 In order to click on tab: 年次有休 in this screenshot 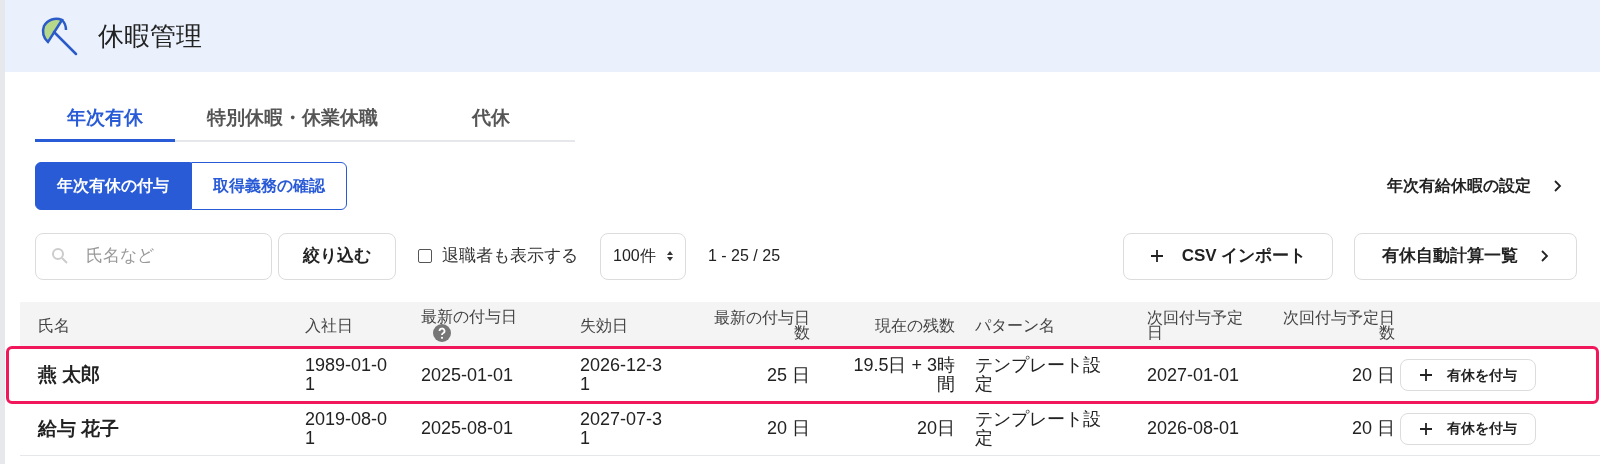, I will do `click(105, 120)`.